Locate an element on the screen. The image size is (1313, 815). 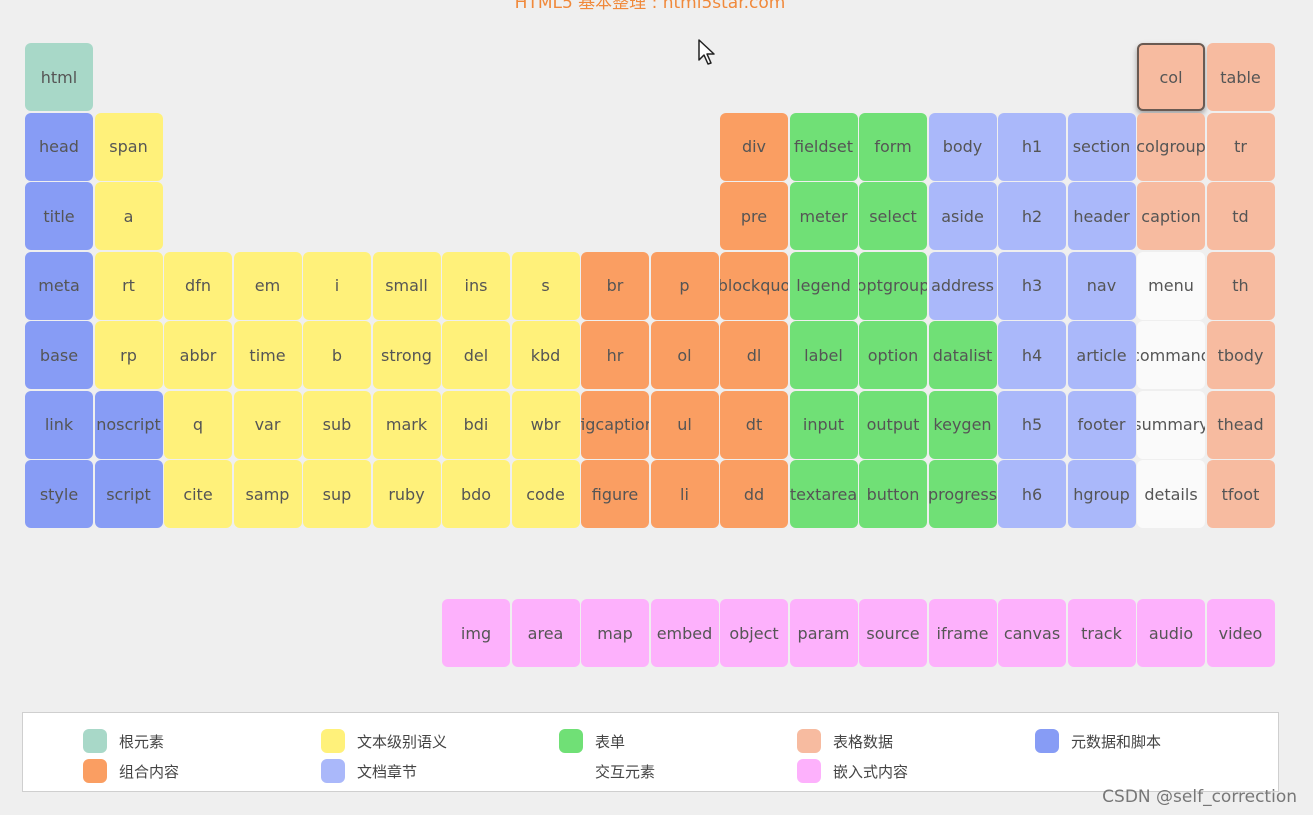
element-figure: figure is located at coordinates (615, 494).